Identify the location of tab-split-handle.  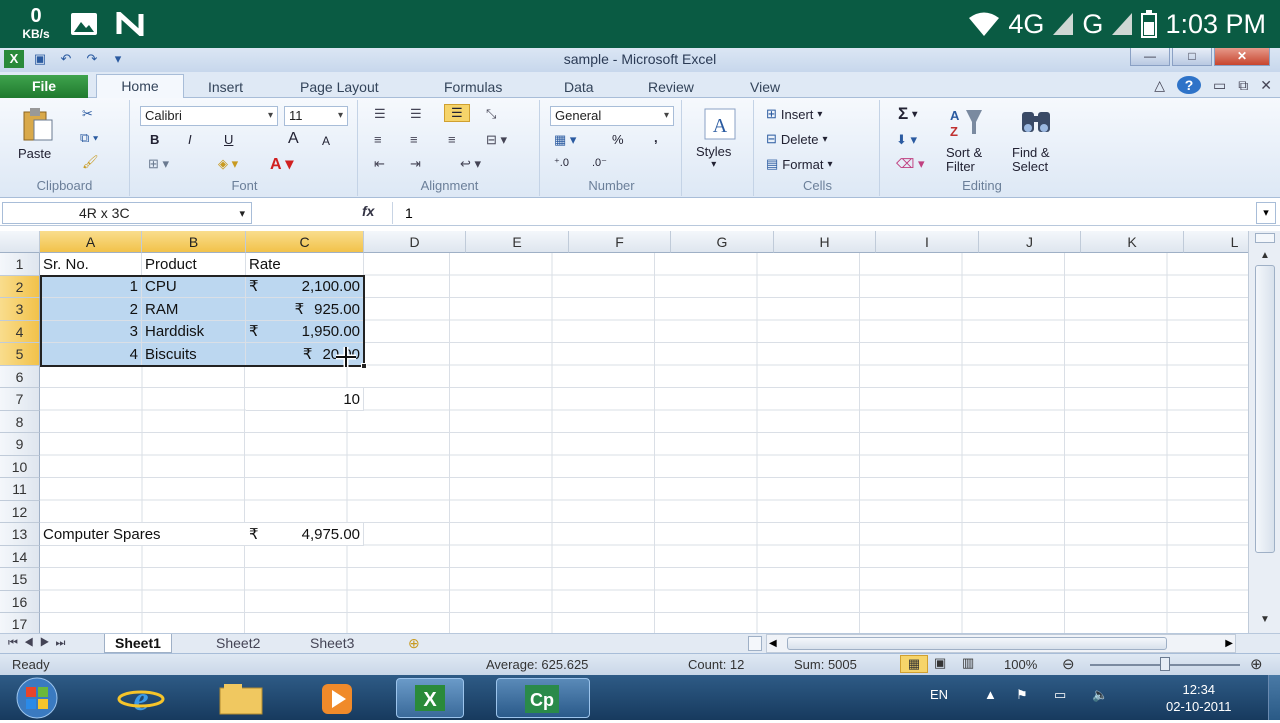
(755, 643).